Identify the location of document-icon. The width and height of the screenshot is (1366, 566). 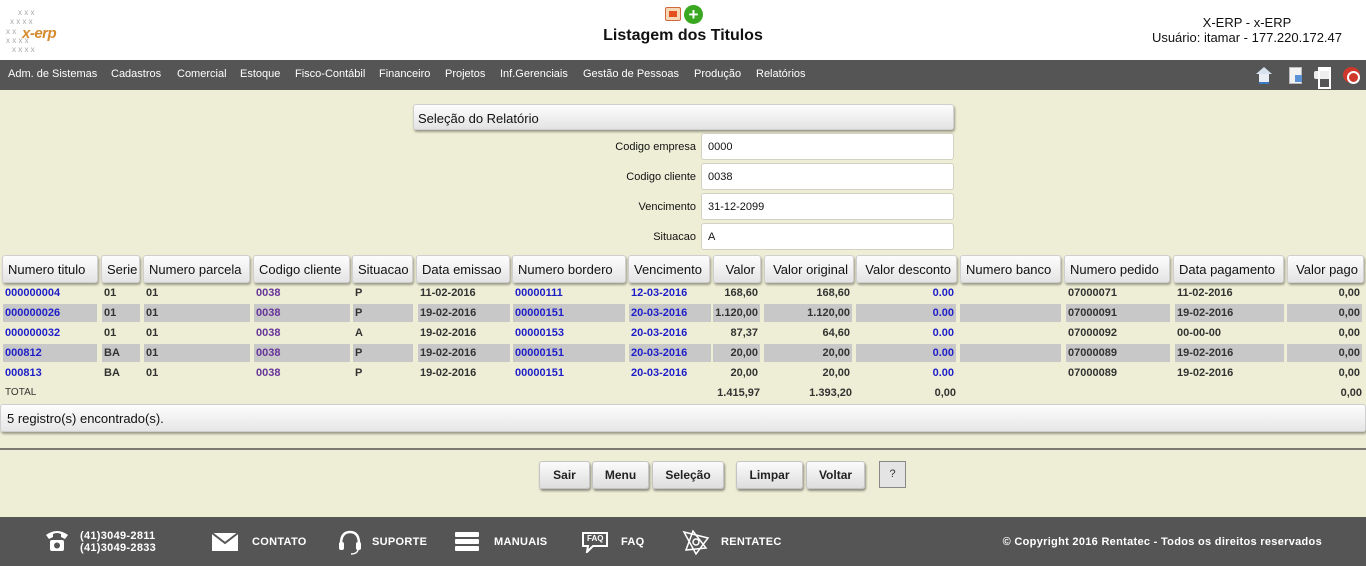
(1295, 75).